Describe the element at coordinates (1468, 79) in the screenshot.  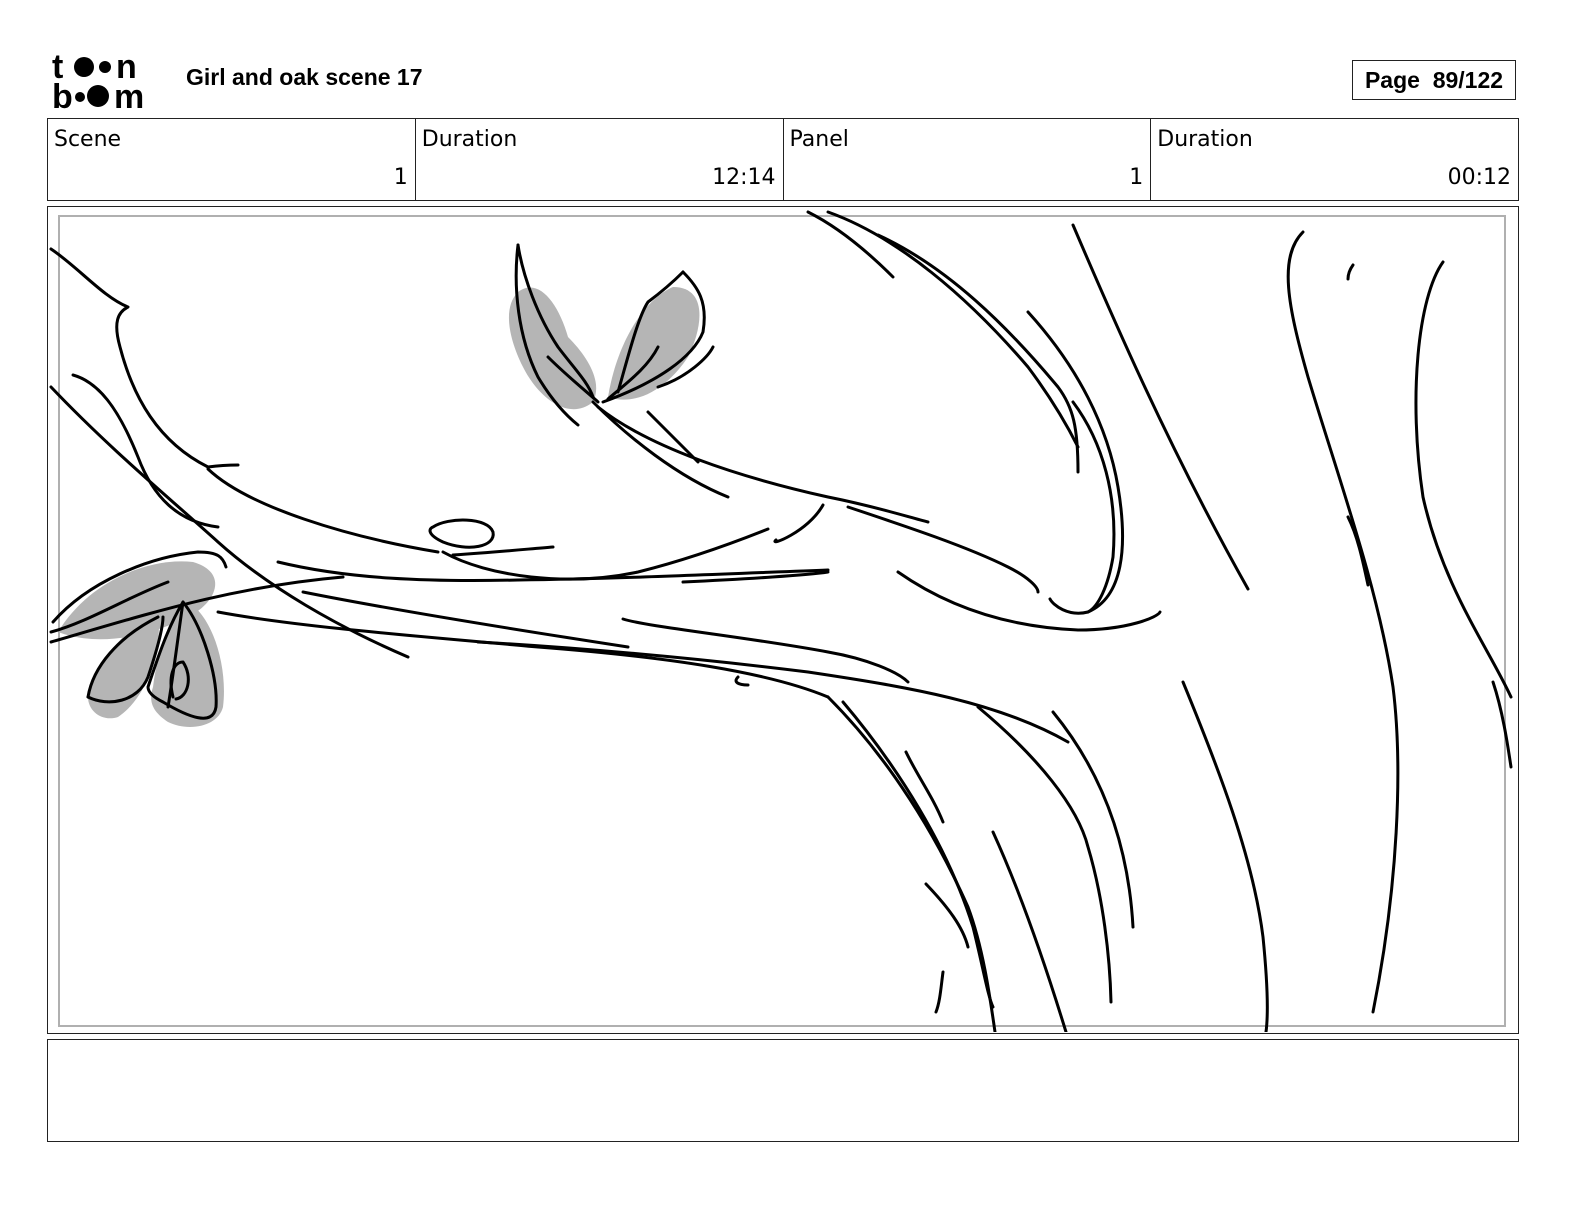
I see `page-number: 89/122` at that location.